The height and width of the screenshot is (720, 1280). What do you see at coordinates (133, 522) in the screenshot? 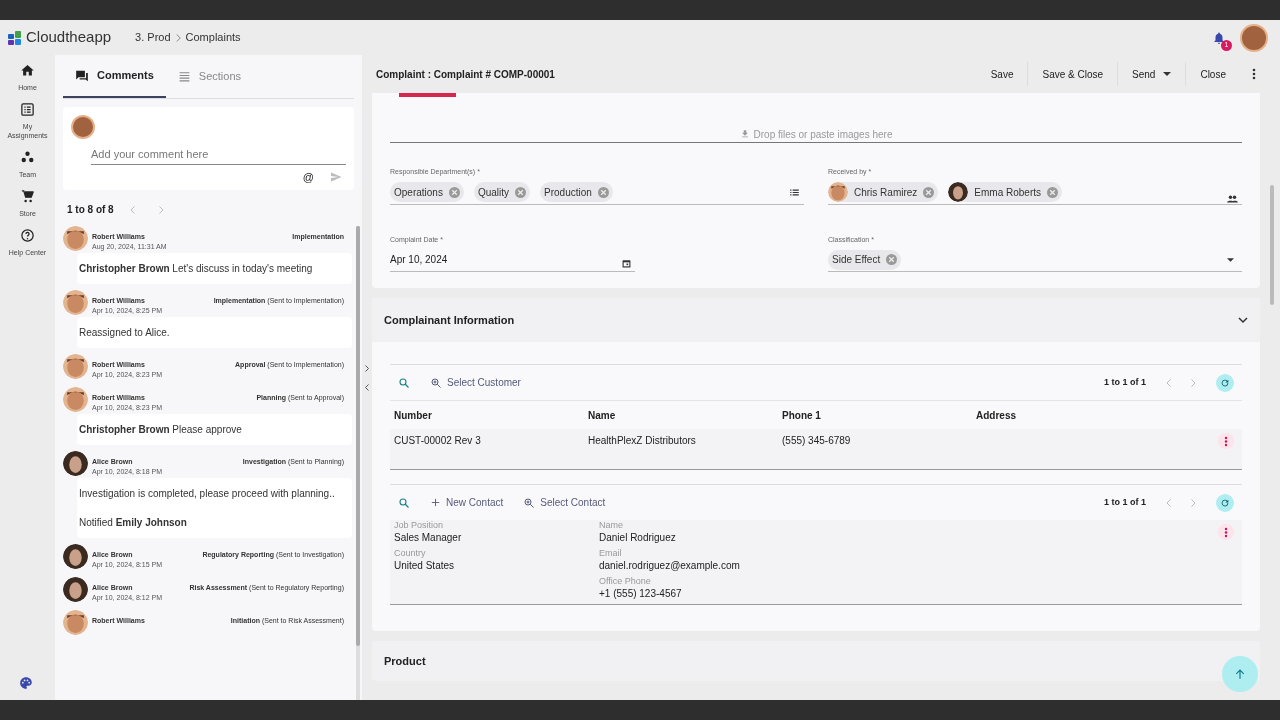
I see `comment-text: Notified Emily Johnson` at bounding box center [133, 522].